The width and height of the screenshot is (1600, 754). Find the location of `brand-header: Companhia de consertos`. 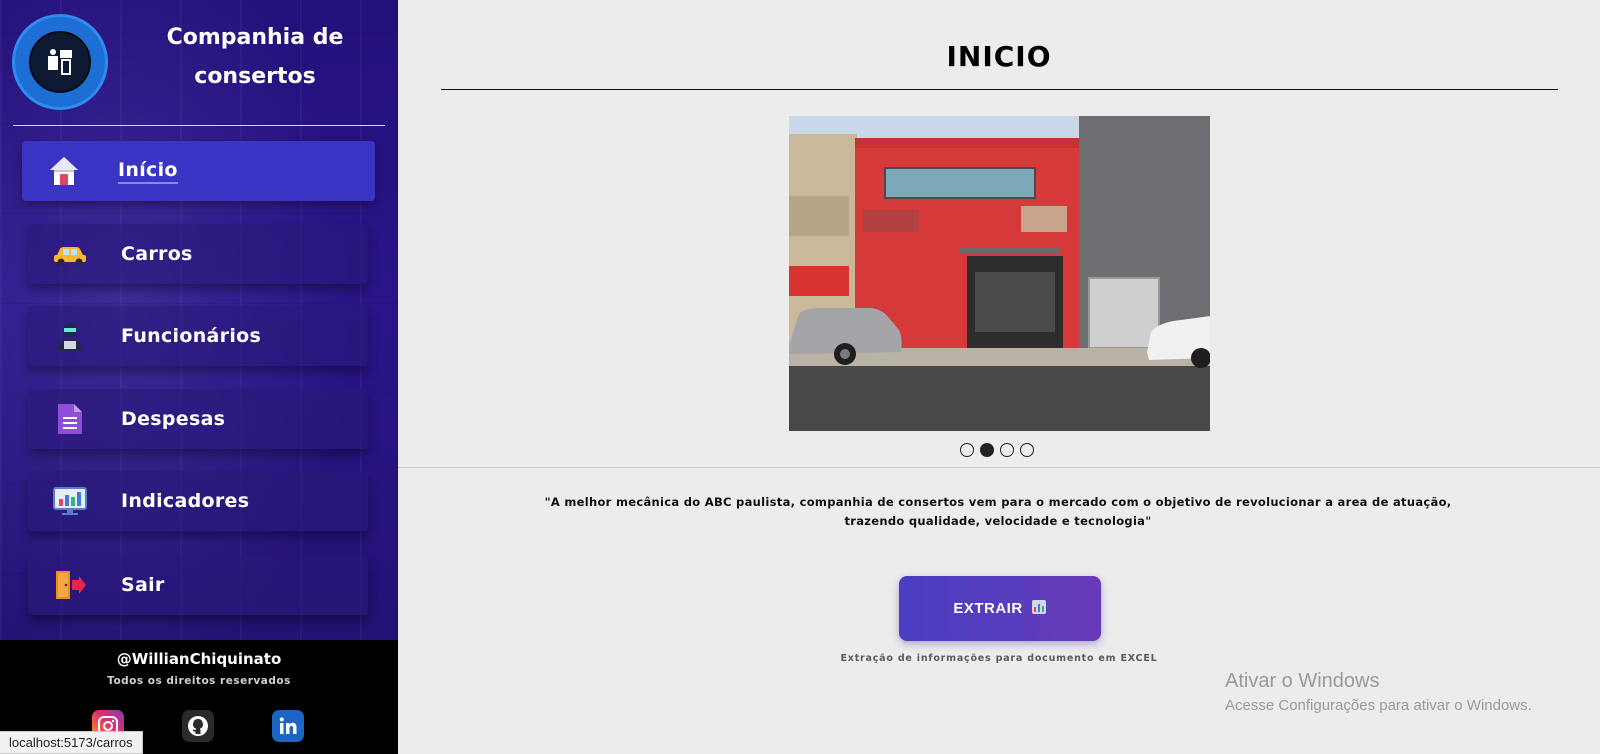

brand-header: Companhia de consertos is located at coordinates (199, 62).